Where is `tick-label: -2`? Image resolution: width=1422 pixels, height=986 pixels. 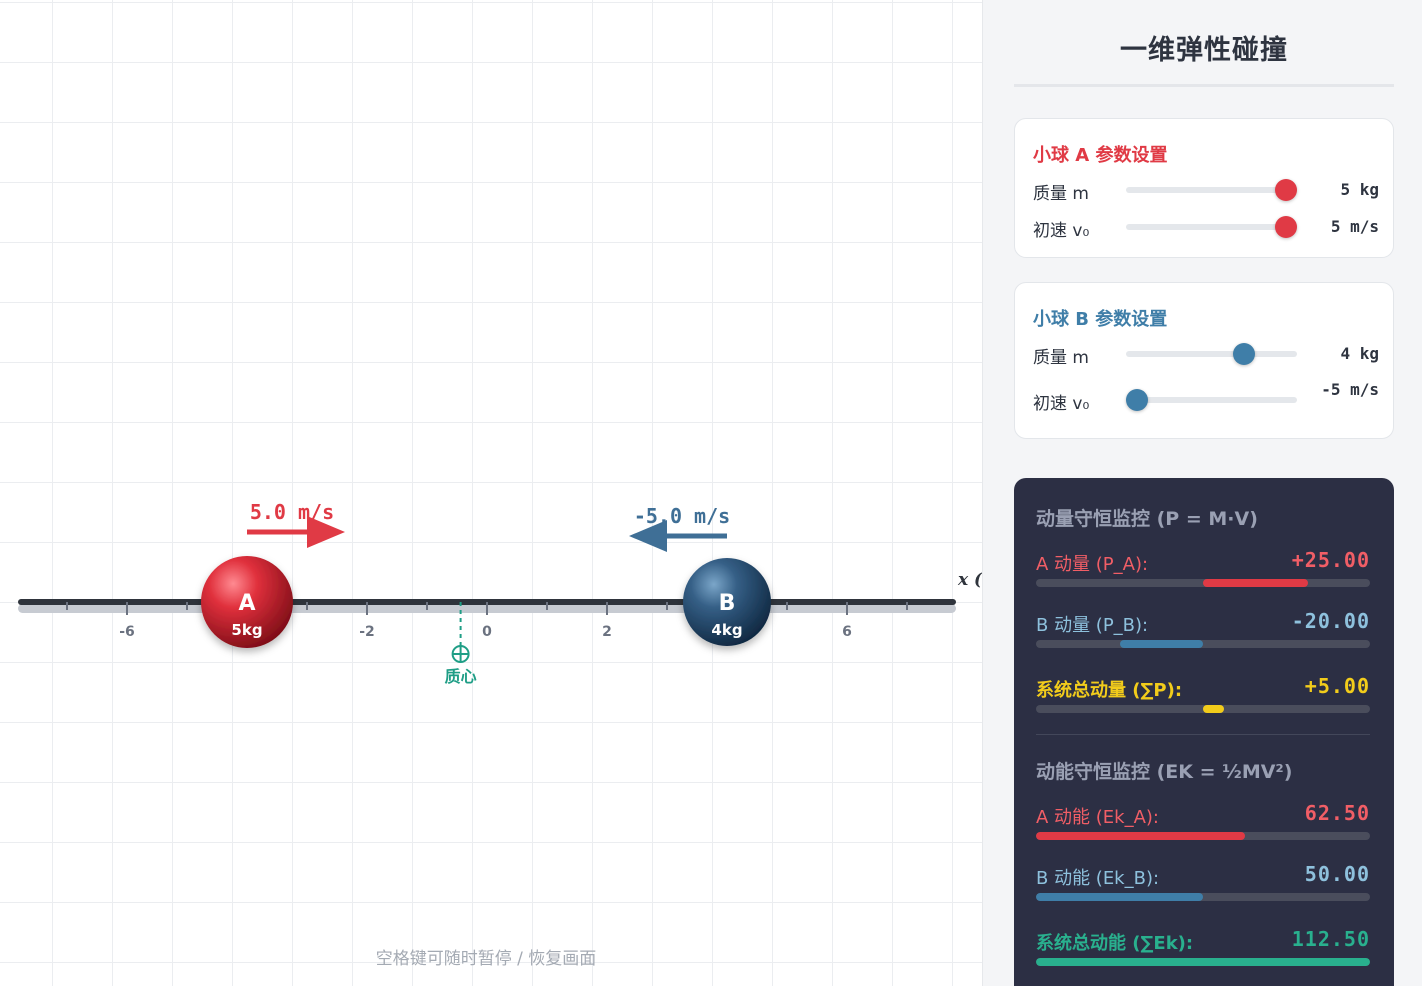
tick-label: -2 is located at coordinates (367, 632).